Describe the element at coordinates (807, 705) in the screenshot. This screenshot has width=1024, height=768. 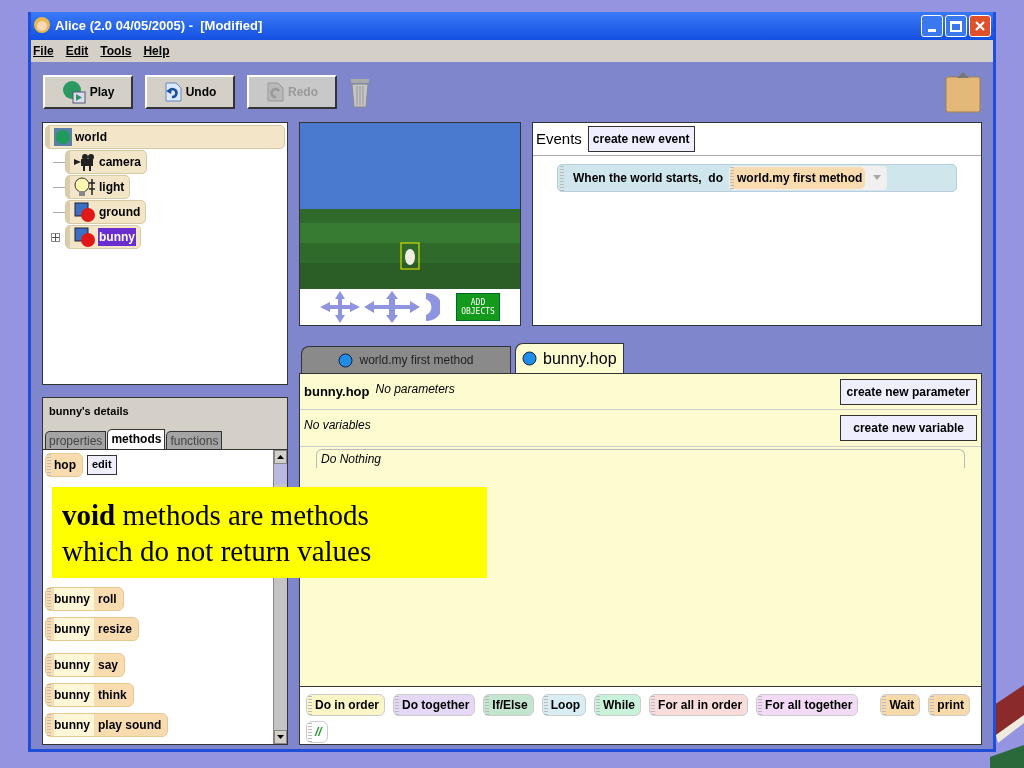
I see `control-tile: For all together` at that location.